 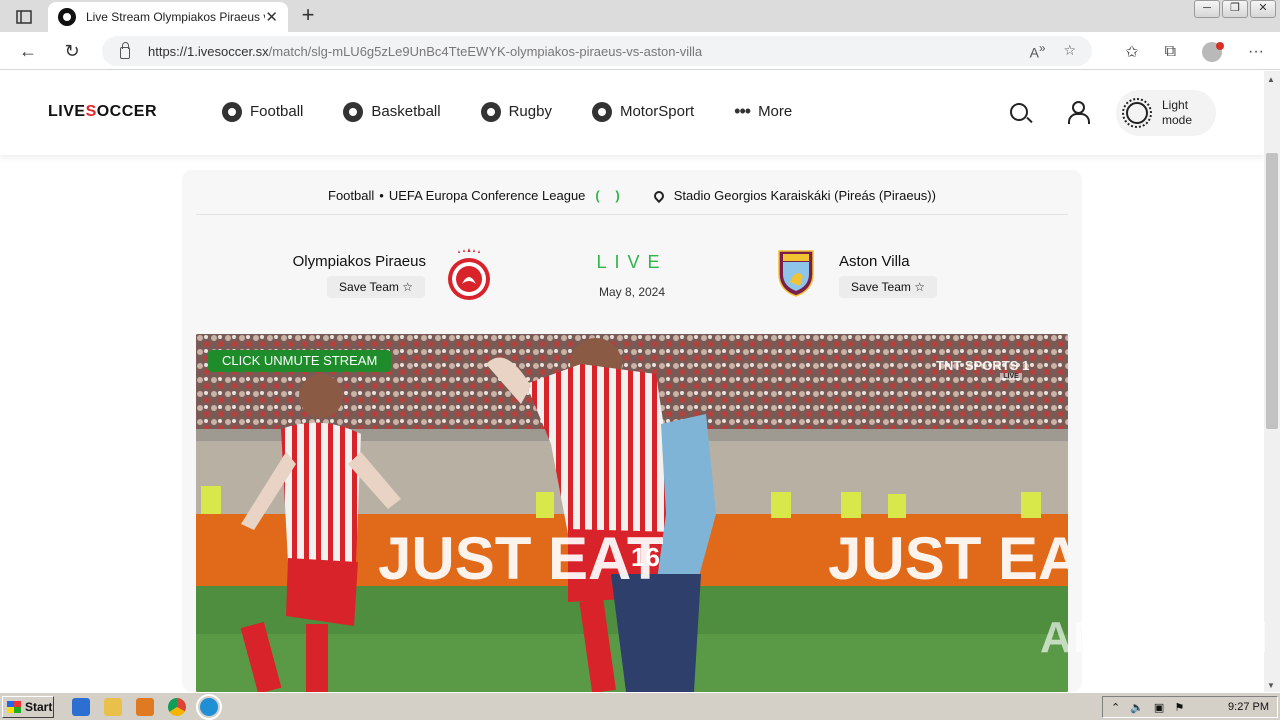 What do you see at coordinates (1069, 51) in the screenshot?
I see `add-favorite-icon: ☆` at bounding box center [1069, 51].